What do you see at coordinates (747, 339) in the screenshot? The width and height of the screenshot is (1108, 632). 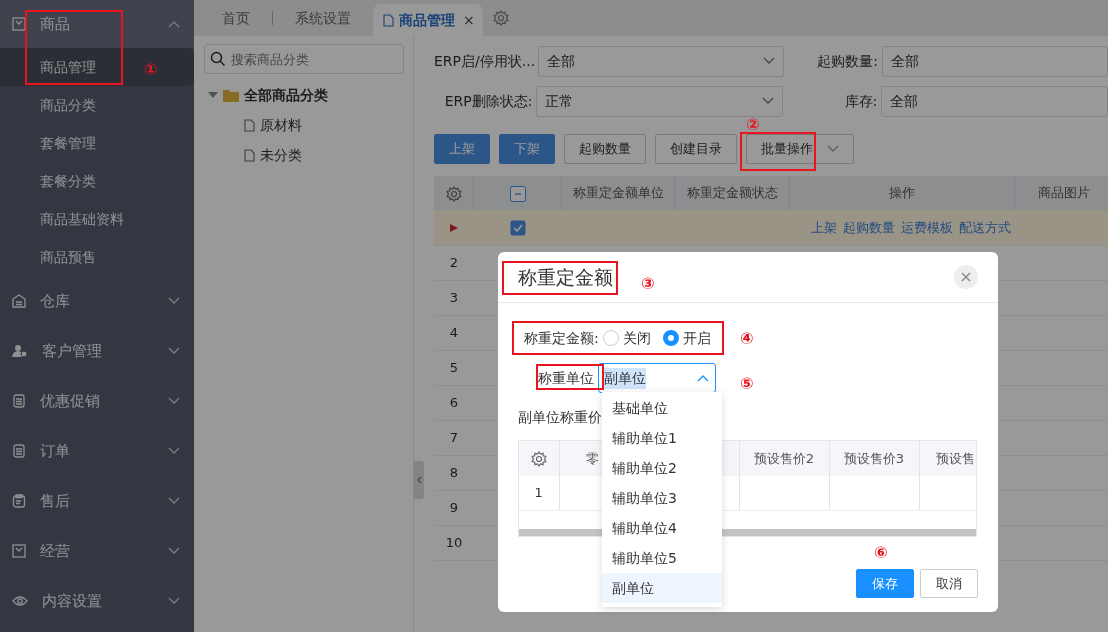 I see `step-number: ④` at bounding box center [747, 339].